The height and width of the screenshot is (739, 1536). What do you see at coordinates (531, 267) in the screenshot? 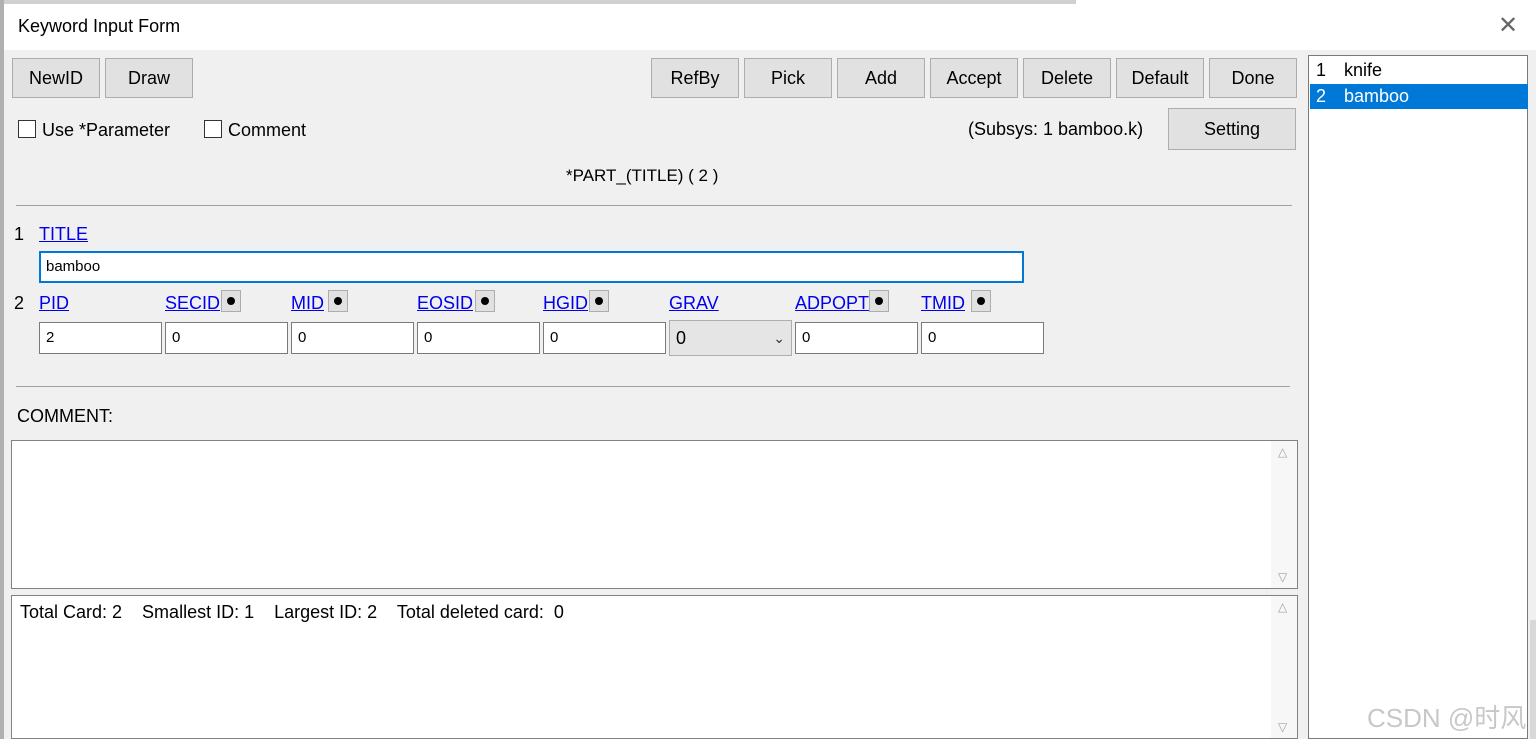
I see `title-input: bamboo` at bounding box center [531, 267].